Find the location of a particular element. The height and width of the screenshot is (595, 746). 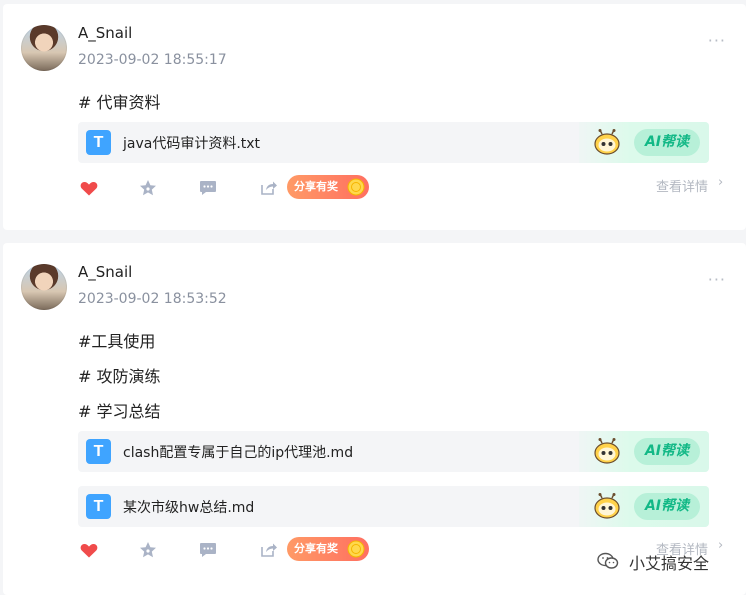

hashtag: # 攻防演练 is located at coordinates (119, 375).